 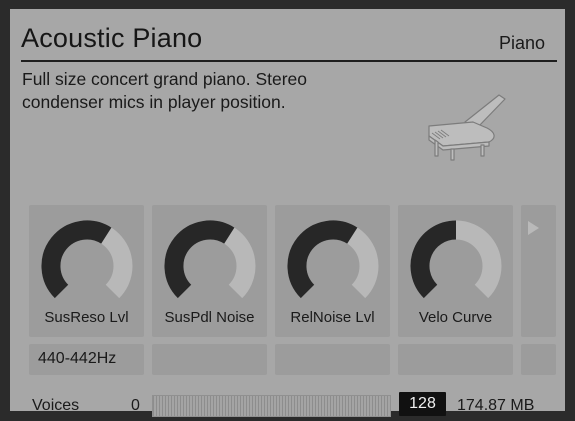 I want to click on knob-label: SusPdl Noise, so click(x=209, y=317).